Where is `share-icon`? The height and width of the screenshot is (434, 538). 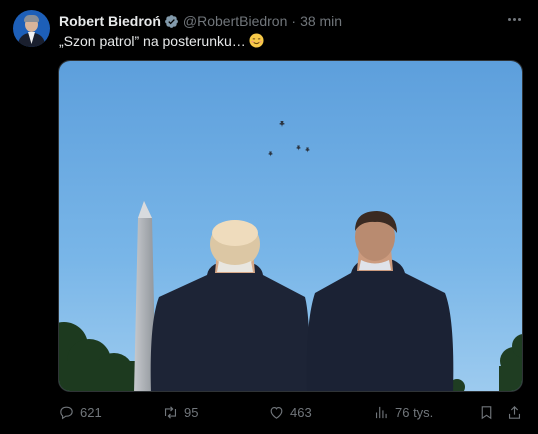
share-icon is located at coordinates (514, 412).